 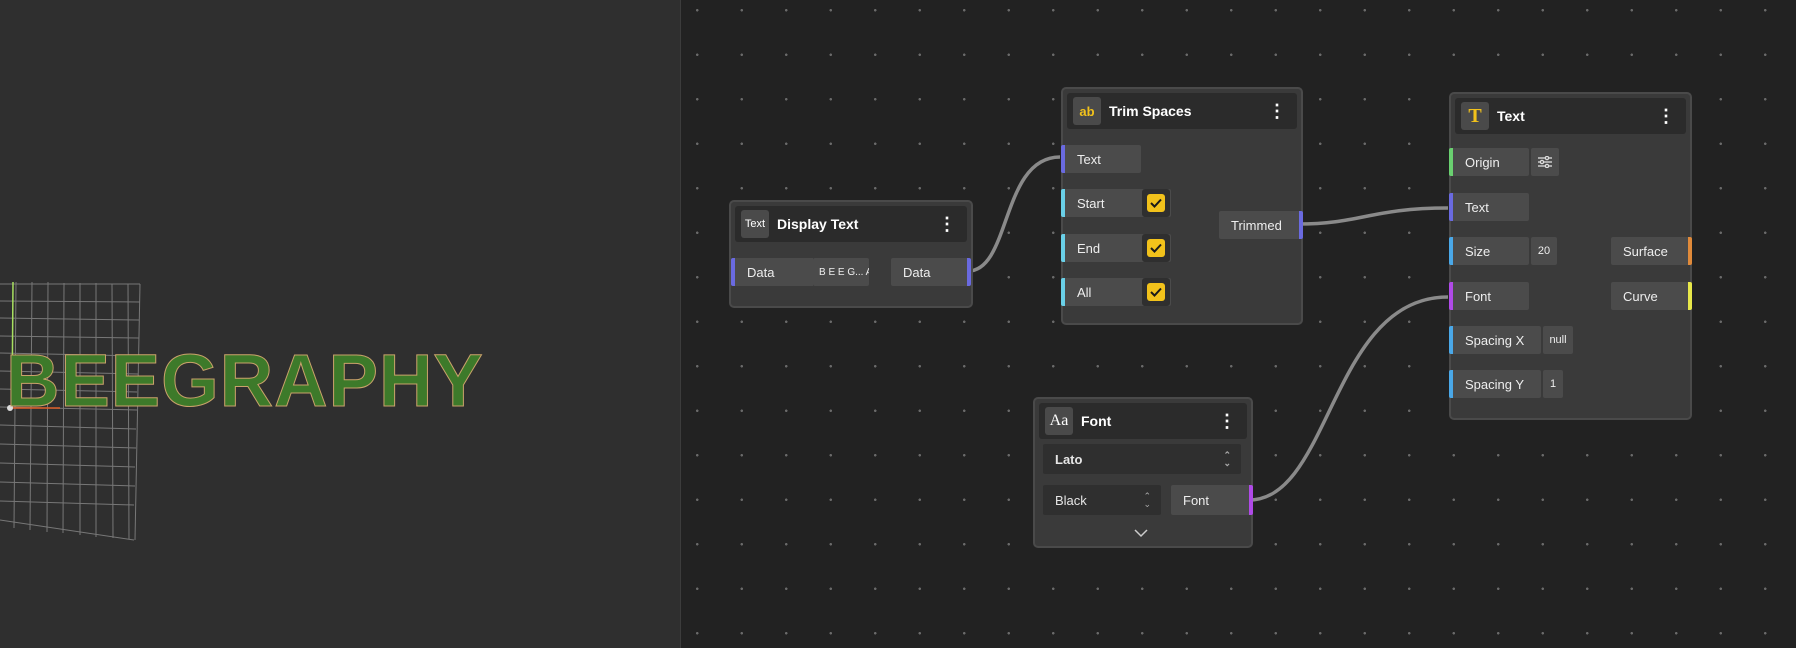 What do you see at coordinates (1142, 459) in the screenshot?
I see `font-family-select: Lato ⌃ ⌄` at bounding box center [1142, 459].